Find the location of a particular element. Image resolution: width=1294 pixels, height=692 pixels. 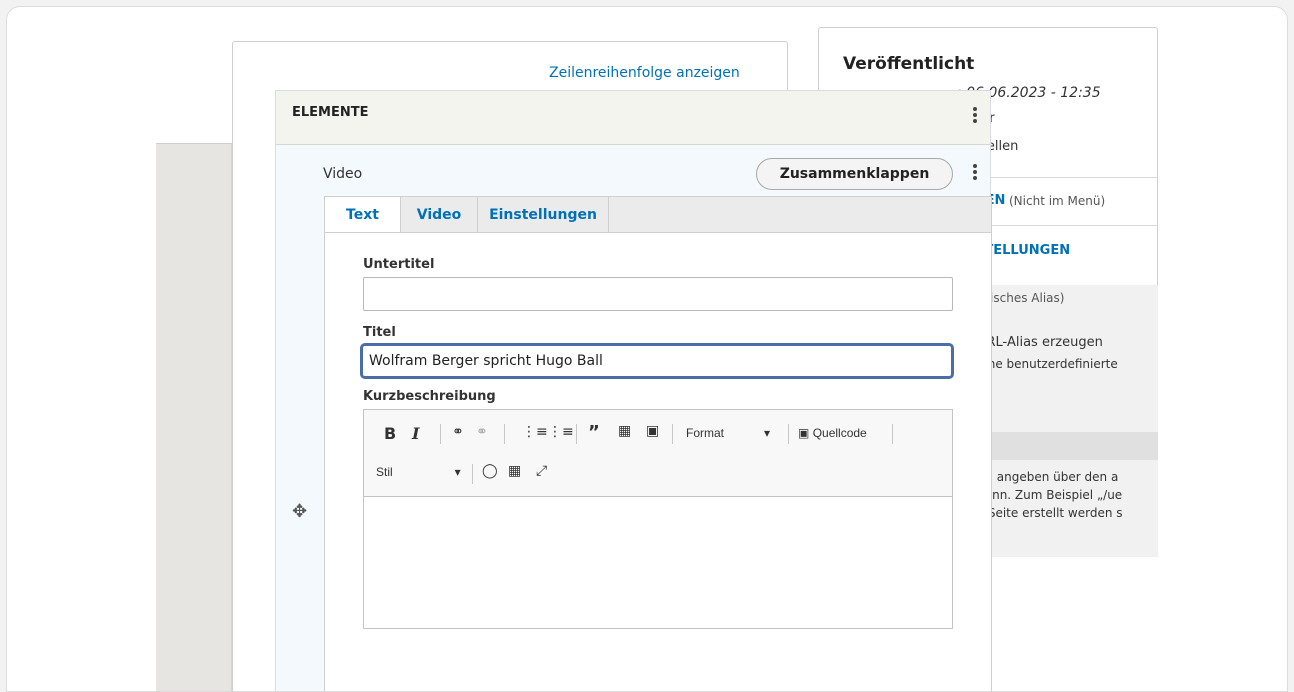

tab-settings: Einstellungen is located at coordinates (543, 215).